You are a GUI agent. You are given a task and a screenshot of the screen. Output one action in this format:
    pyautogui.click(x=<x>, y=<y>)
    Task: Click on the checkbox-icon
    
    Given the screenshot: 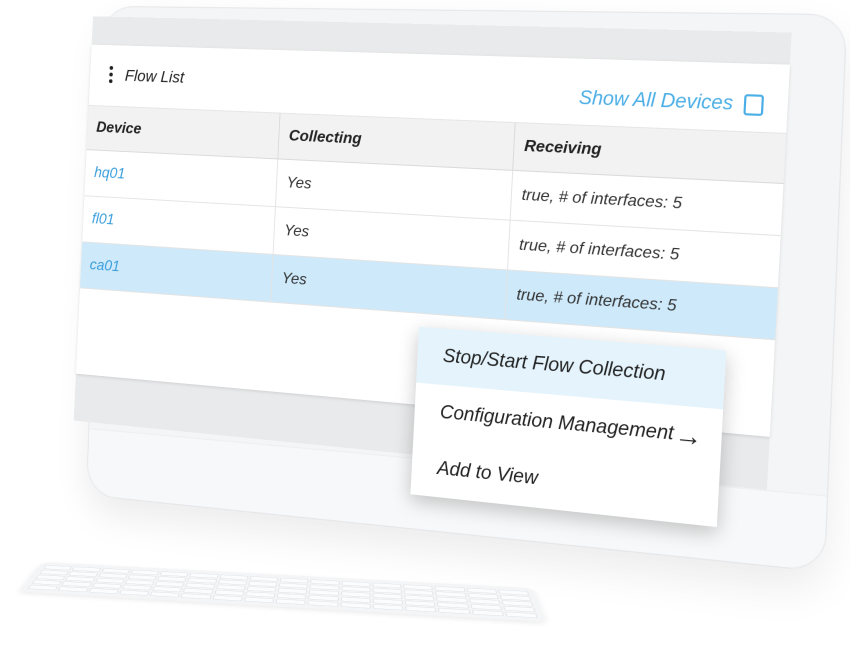 What is the action you would take?
    pyautogui.click(x=753, y=105)
    